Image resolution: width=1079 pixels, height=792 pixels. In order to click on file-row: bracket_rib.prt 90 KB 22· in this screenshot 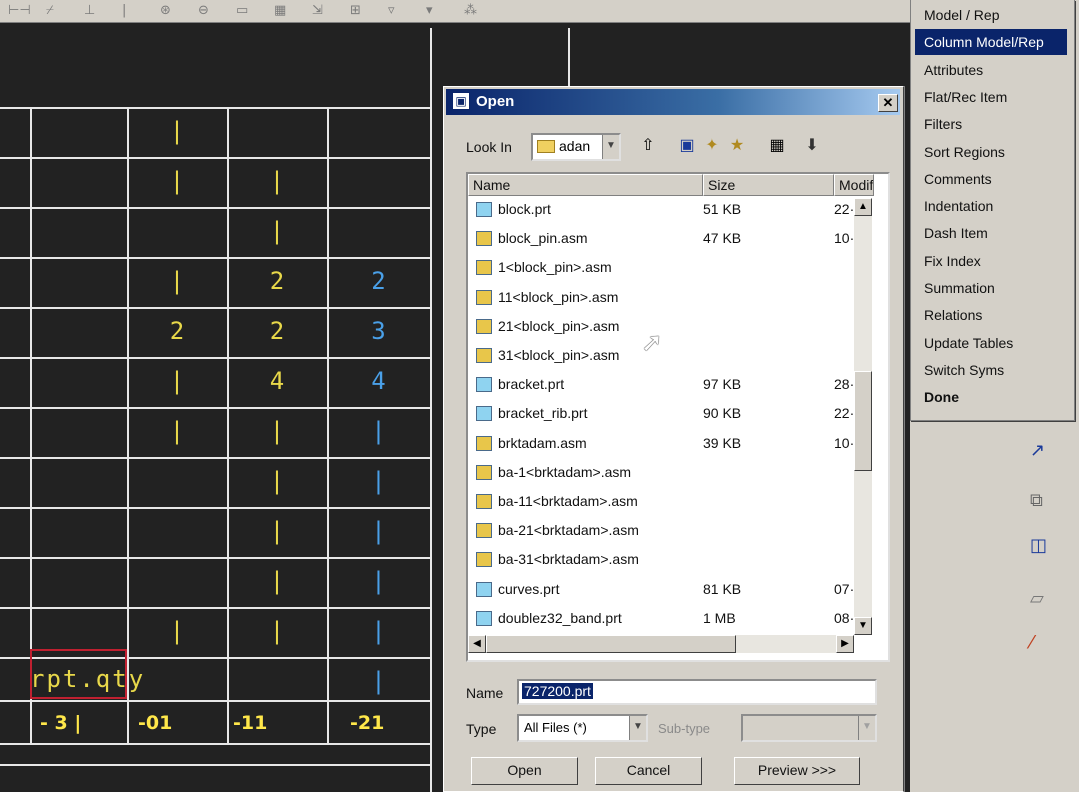, I will do `click(661, 414)`.